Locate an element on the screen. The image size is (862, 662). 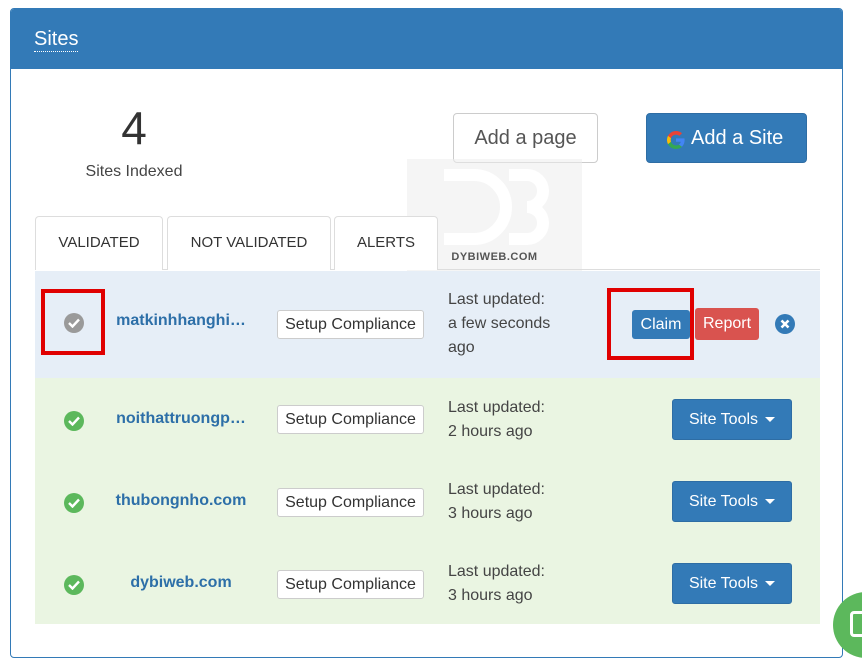
panel-title: Sites is located at coordinates (56, 40).